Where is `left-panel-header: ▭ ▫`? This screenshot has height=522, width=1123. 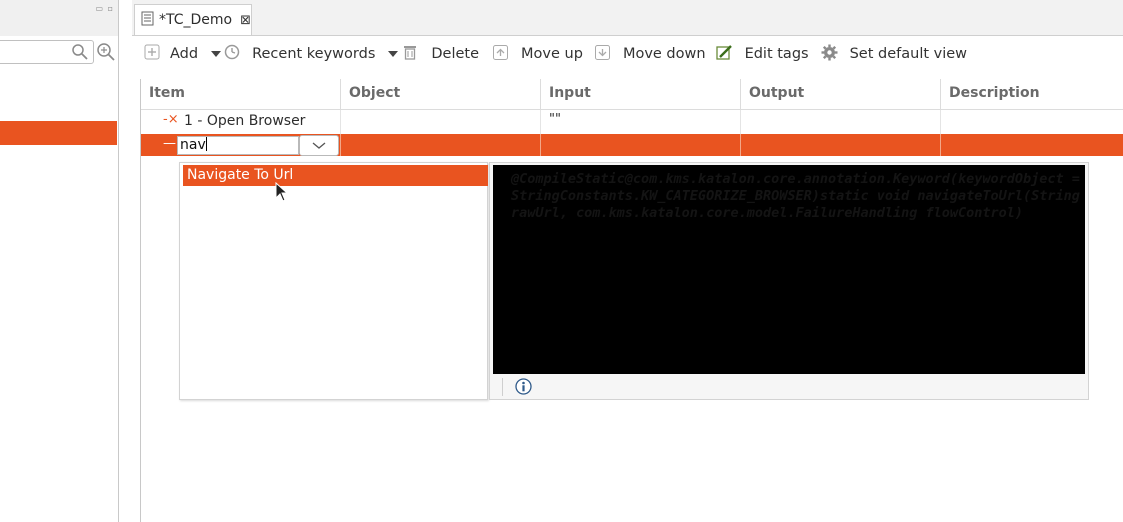
left-panel-header: ▭ ▫ is located at coordinates (59, 18).